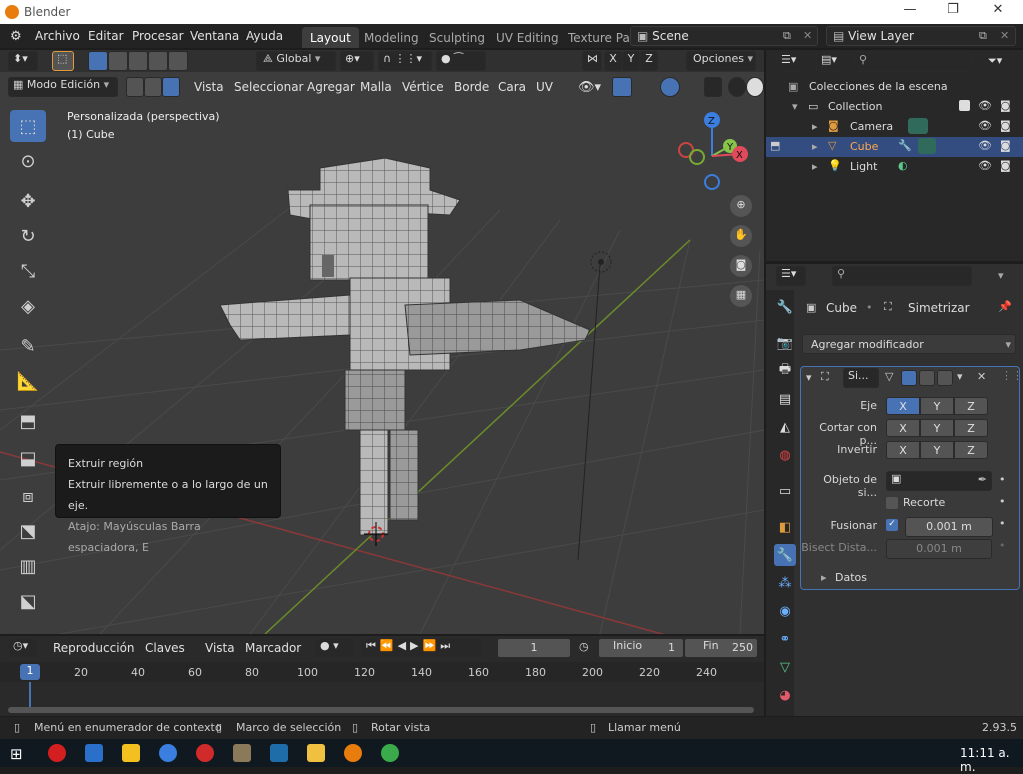 The width and height of the screenshot is (1023, 774). What do you see at coordinates (592, 61) in the screenshot?
I see `mirror-icon: ⋈` at bounding box center [592, 61].